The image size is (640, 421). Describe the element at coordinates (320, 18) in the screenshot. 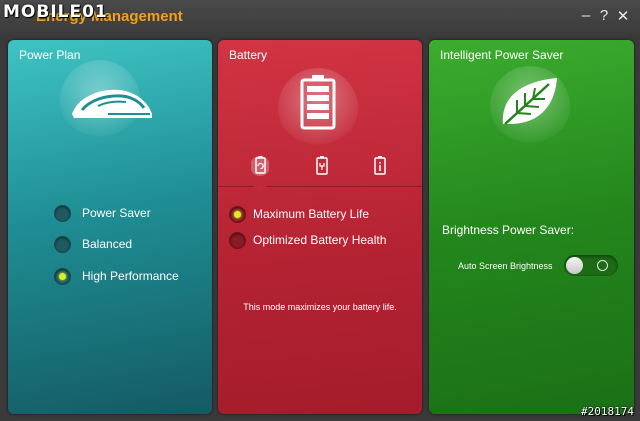

I see `title-bar: Energy Management MOBILE01 – ? ✕` at that location.